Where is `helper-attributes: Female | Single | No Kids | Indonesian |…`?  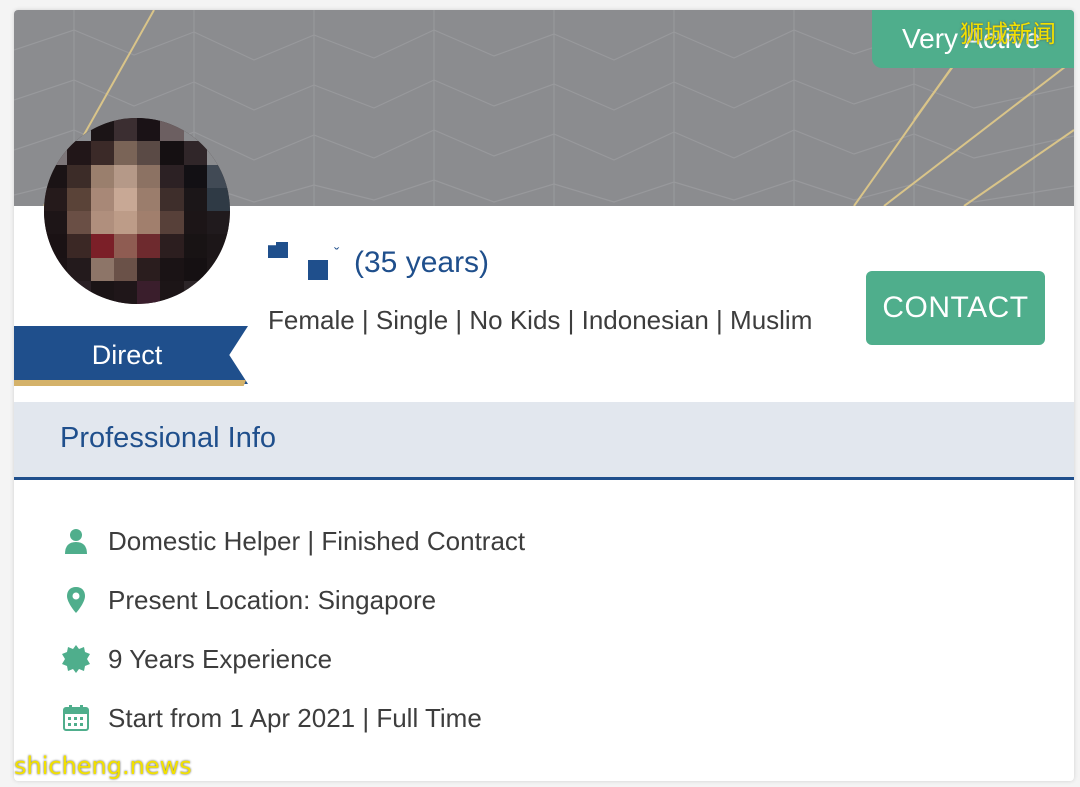
helper-attributes: Female | Single | No Kids | Indonesian |… is located at coordinates (540, 320).